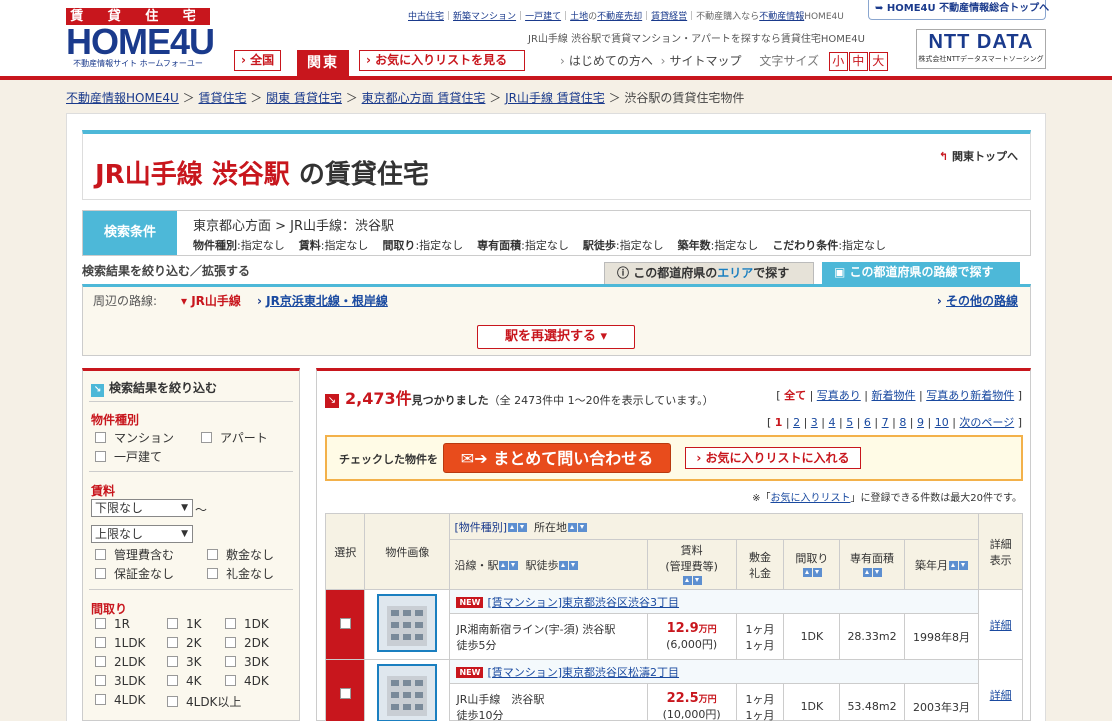 The width and height of the screenshot is (1112, 721). I want to click on sitemap-link: サイトマップ, so click(705, 61).